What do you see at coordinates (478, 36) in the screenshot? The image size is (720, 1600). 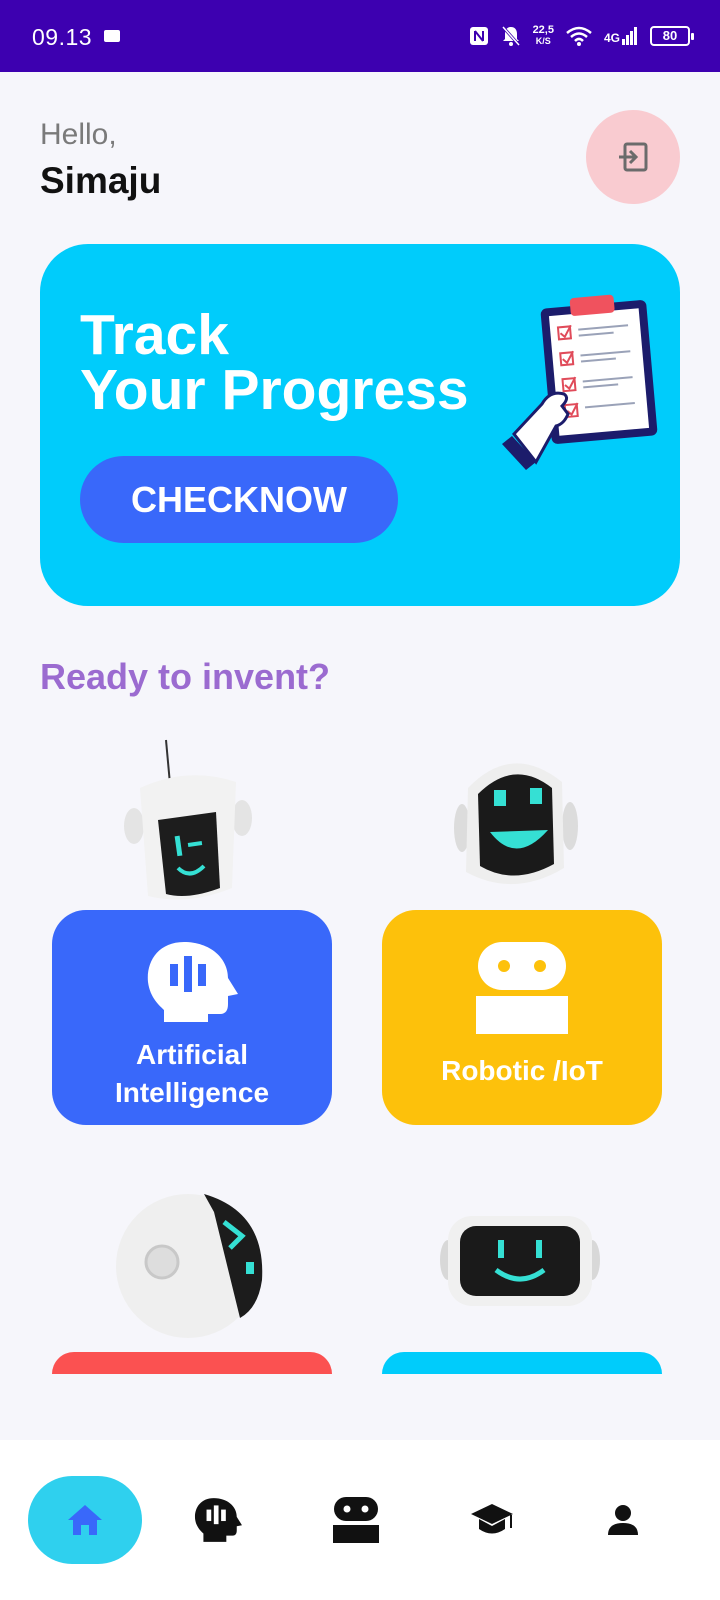 I see `nfc-icon` at bounding box center [478, 36].